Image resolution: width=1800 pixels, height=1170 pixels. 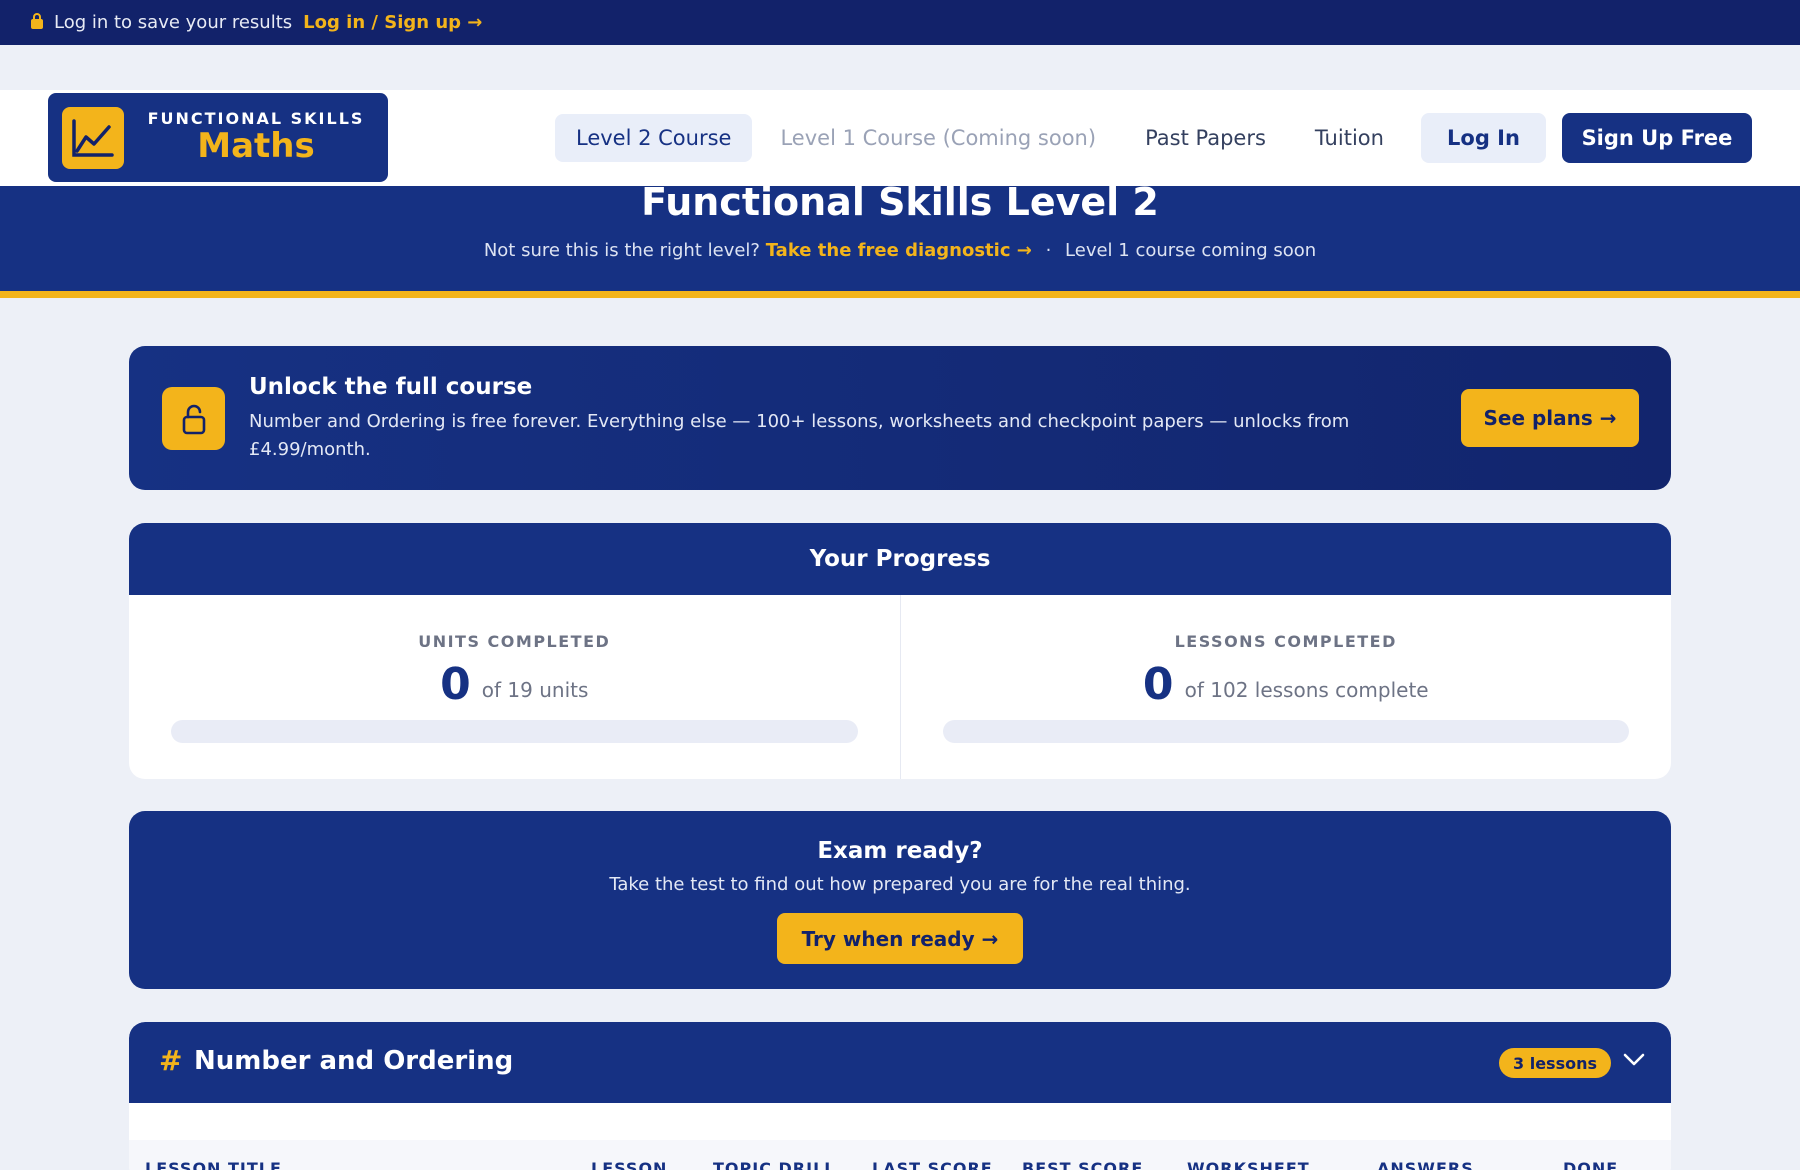 What do you see at coordinates (171, 1060) in the screenshot?
I see `hash-icon: #` at bounding box center [171, 1060].